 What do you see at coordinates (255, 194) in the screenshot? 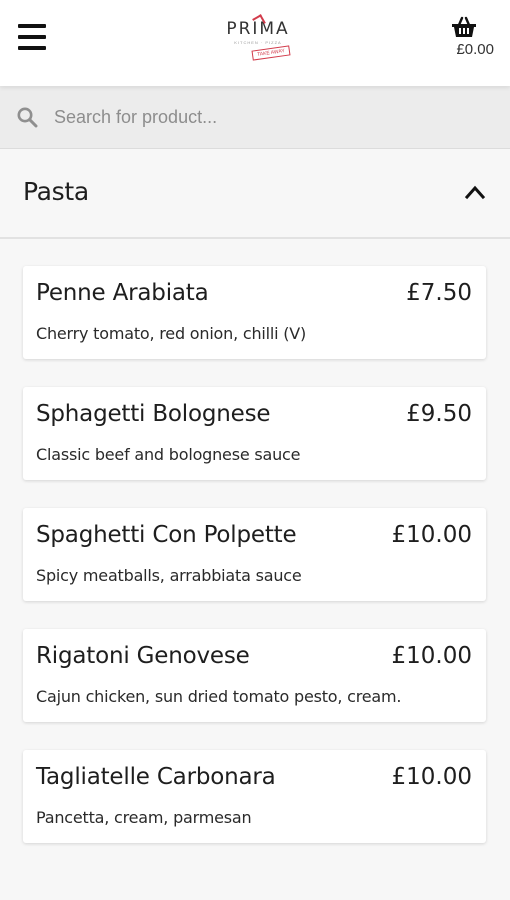
I see `category-header-pasta: Pasta` at bounding box center [255, 194].